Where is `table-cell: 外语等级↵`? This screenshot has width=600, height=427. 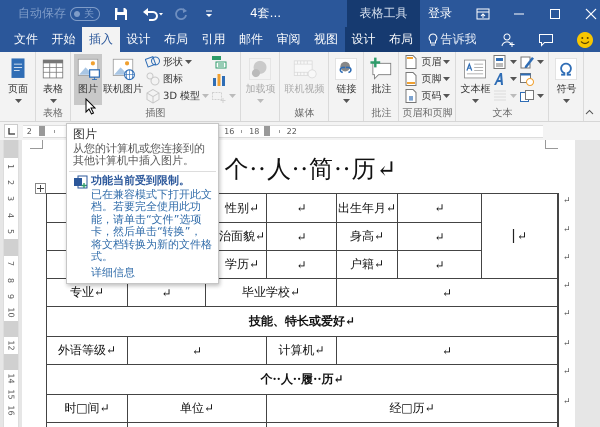 table-cell: 外语等级↵ is located at coordinates (87, 351).